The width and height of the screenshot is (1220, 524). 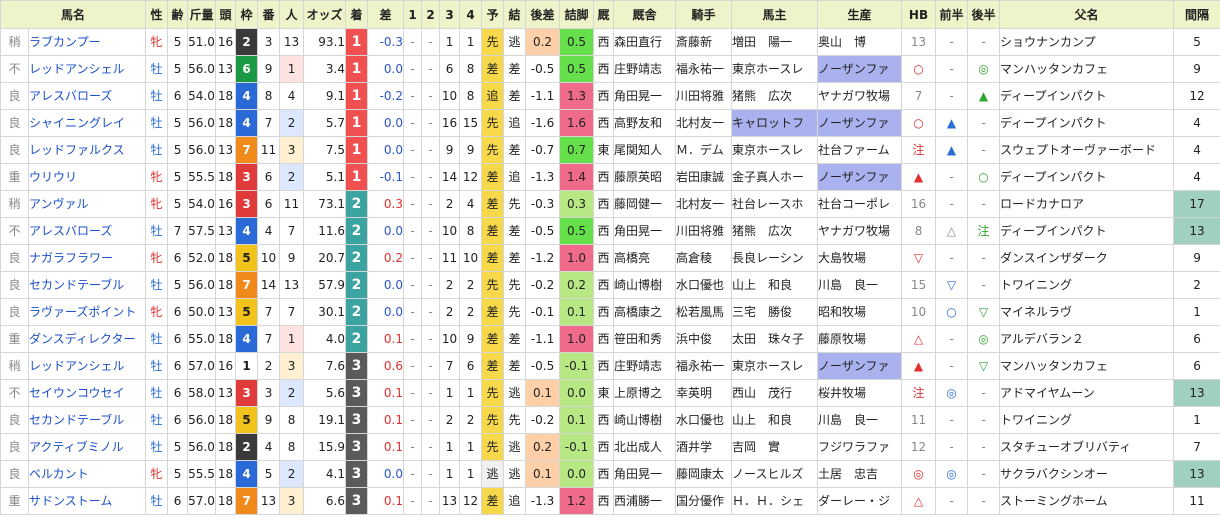 What do you see at coordinates (73, 14) in the screenshot?
I see `col-header-name: 馬名` at bounding box center [73, 14].